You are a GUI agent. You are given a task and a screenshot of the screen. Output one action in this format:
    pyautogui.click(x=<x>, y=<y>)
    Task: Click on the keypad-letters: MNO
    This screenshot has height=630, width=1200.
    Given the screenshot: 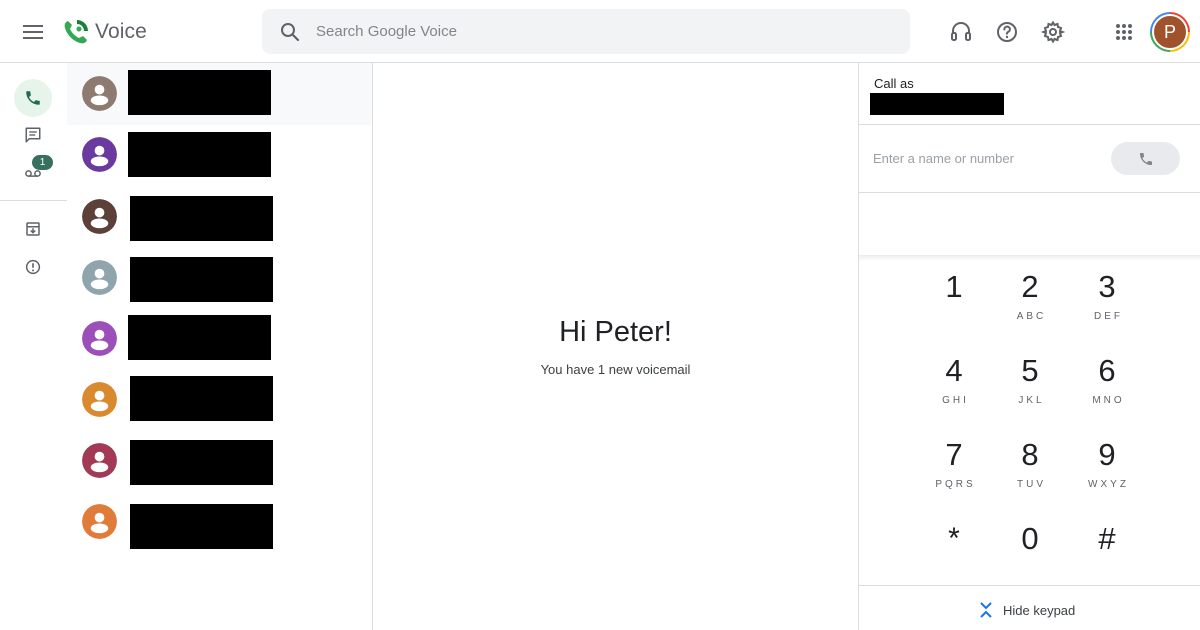 What is the action you would take?
    pyautogui.click(x=1108, y=400)
    